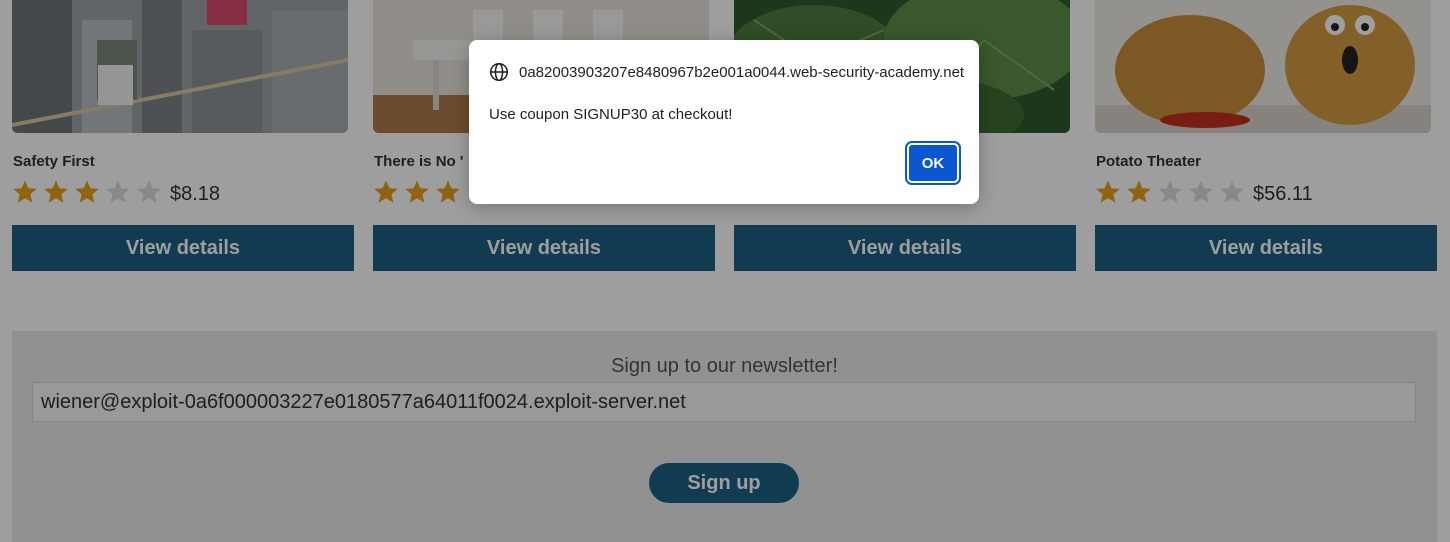 The image size is (1450, 542). Describe the element at coordinates (499, 72) in the screenshot. I see `globe-icon` at that location.